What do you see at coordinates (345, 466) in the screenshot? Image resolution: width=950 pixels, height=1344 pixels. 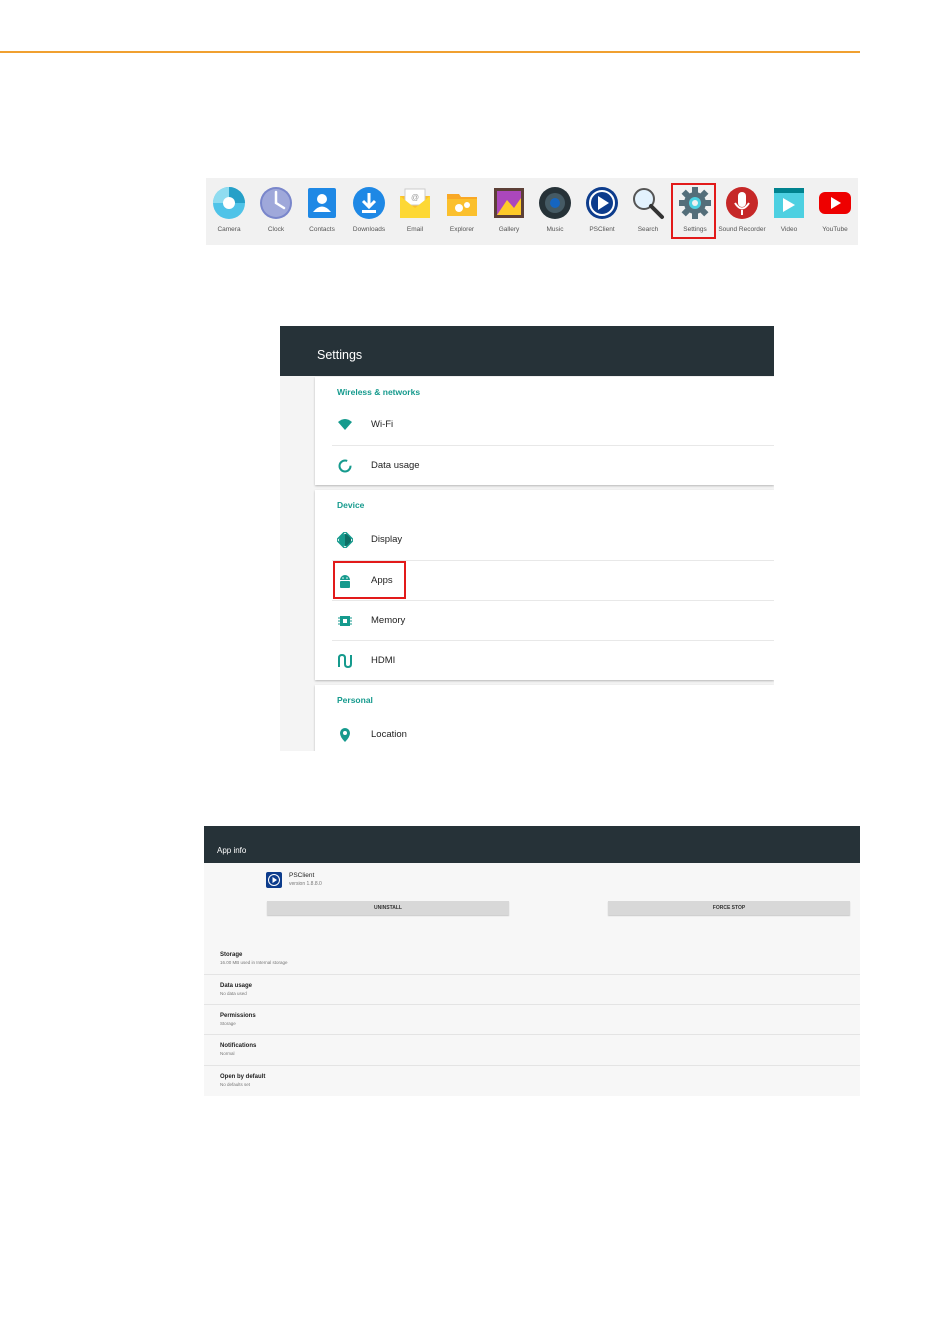 I see `data-usage-icon` at bounding box center [345, 466].